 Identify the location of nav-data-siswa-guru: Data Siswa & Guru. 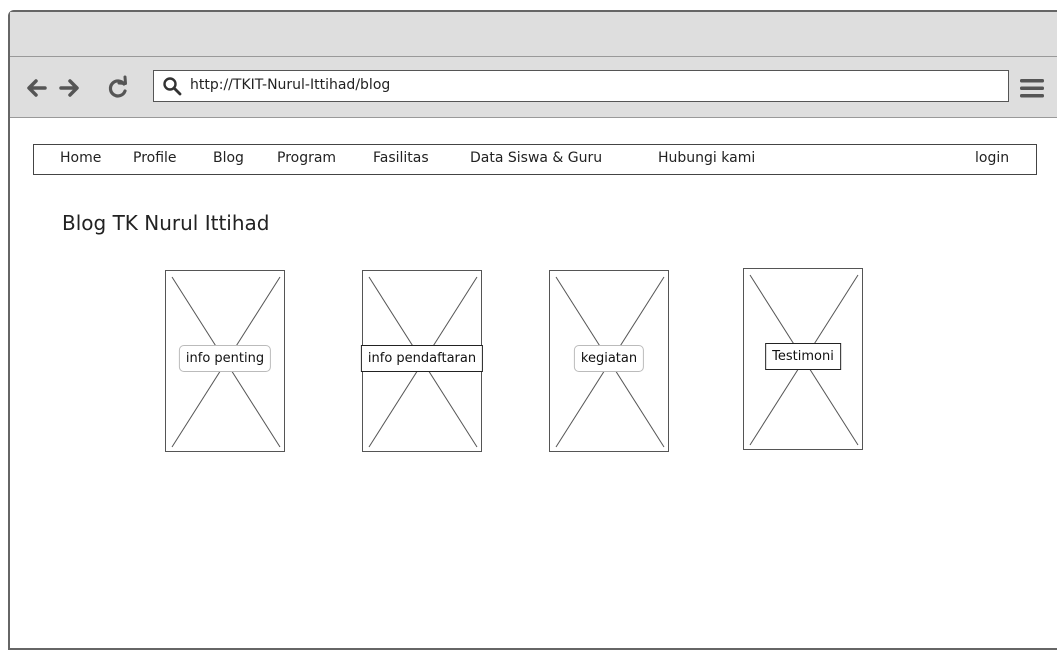
(536, 158).